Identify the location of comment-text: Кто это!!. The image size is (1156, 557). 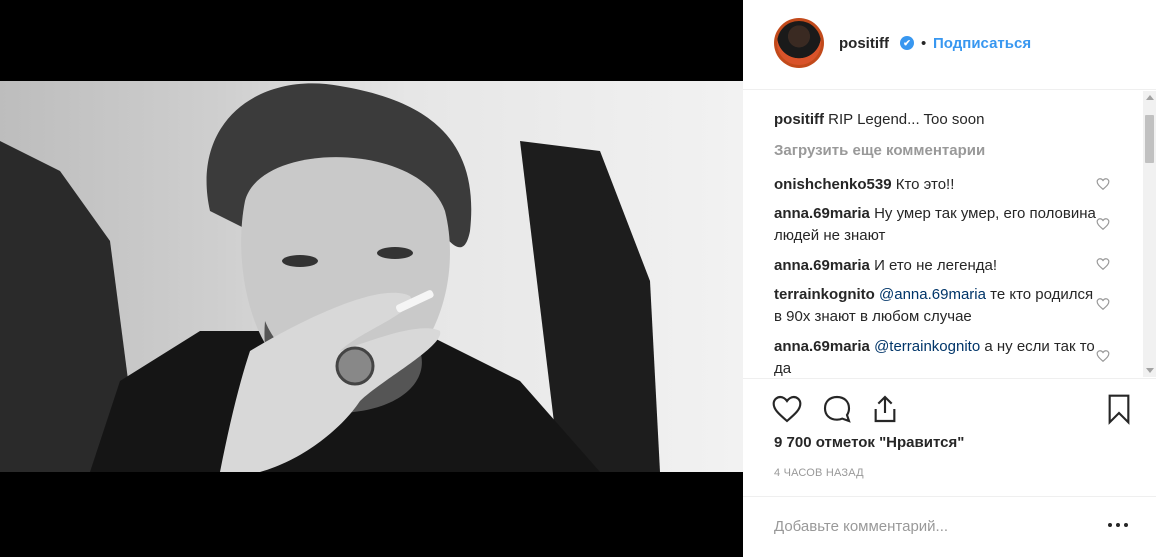
(925, 184).